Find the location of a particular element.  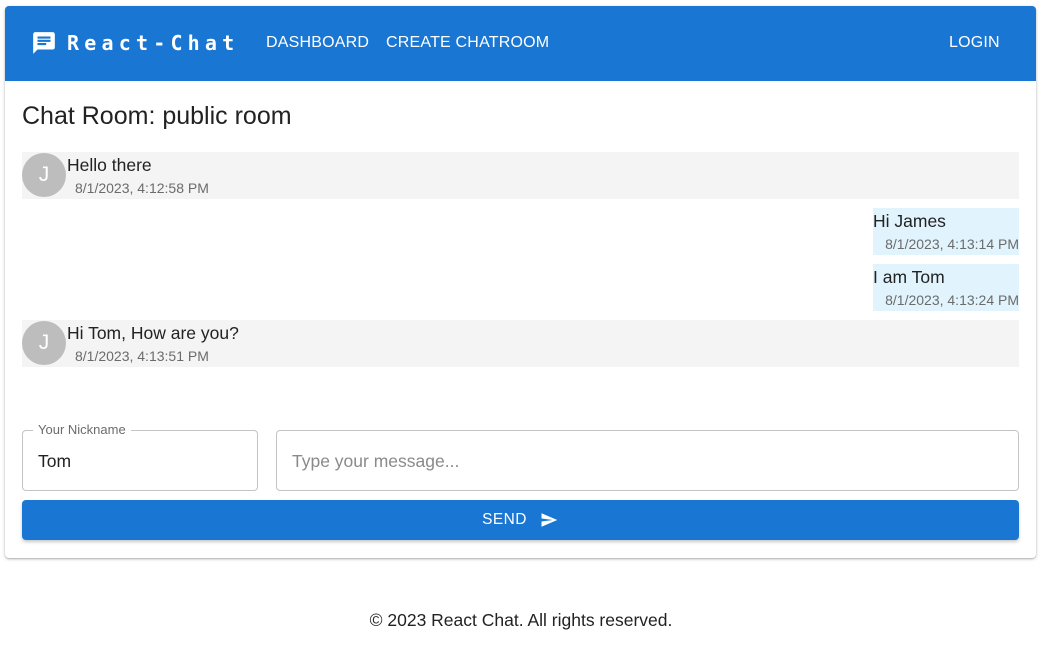

nickname-input is located at coordinates (138, 461).